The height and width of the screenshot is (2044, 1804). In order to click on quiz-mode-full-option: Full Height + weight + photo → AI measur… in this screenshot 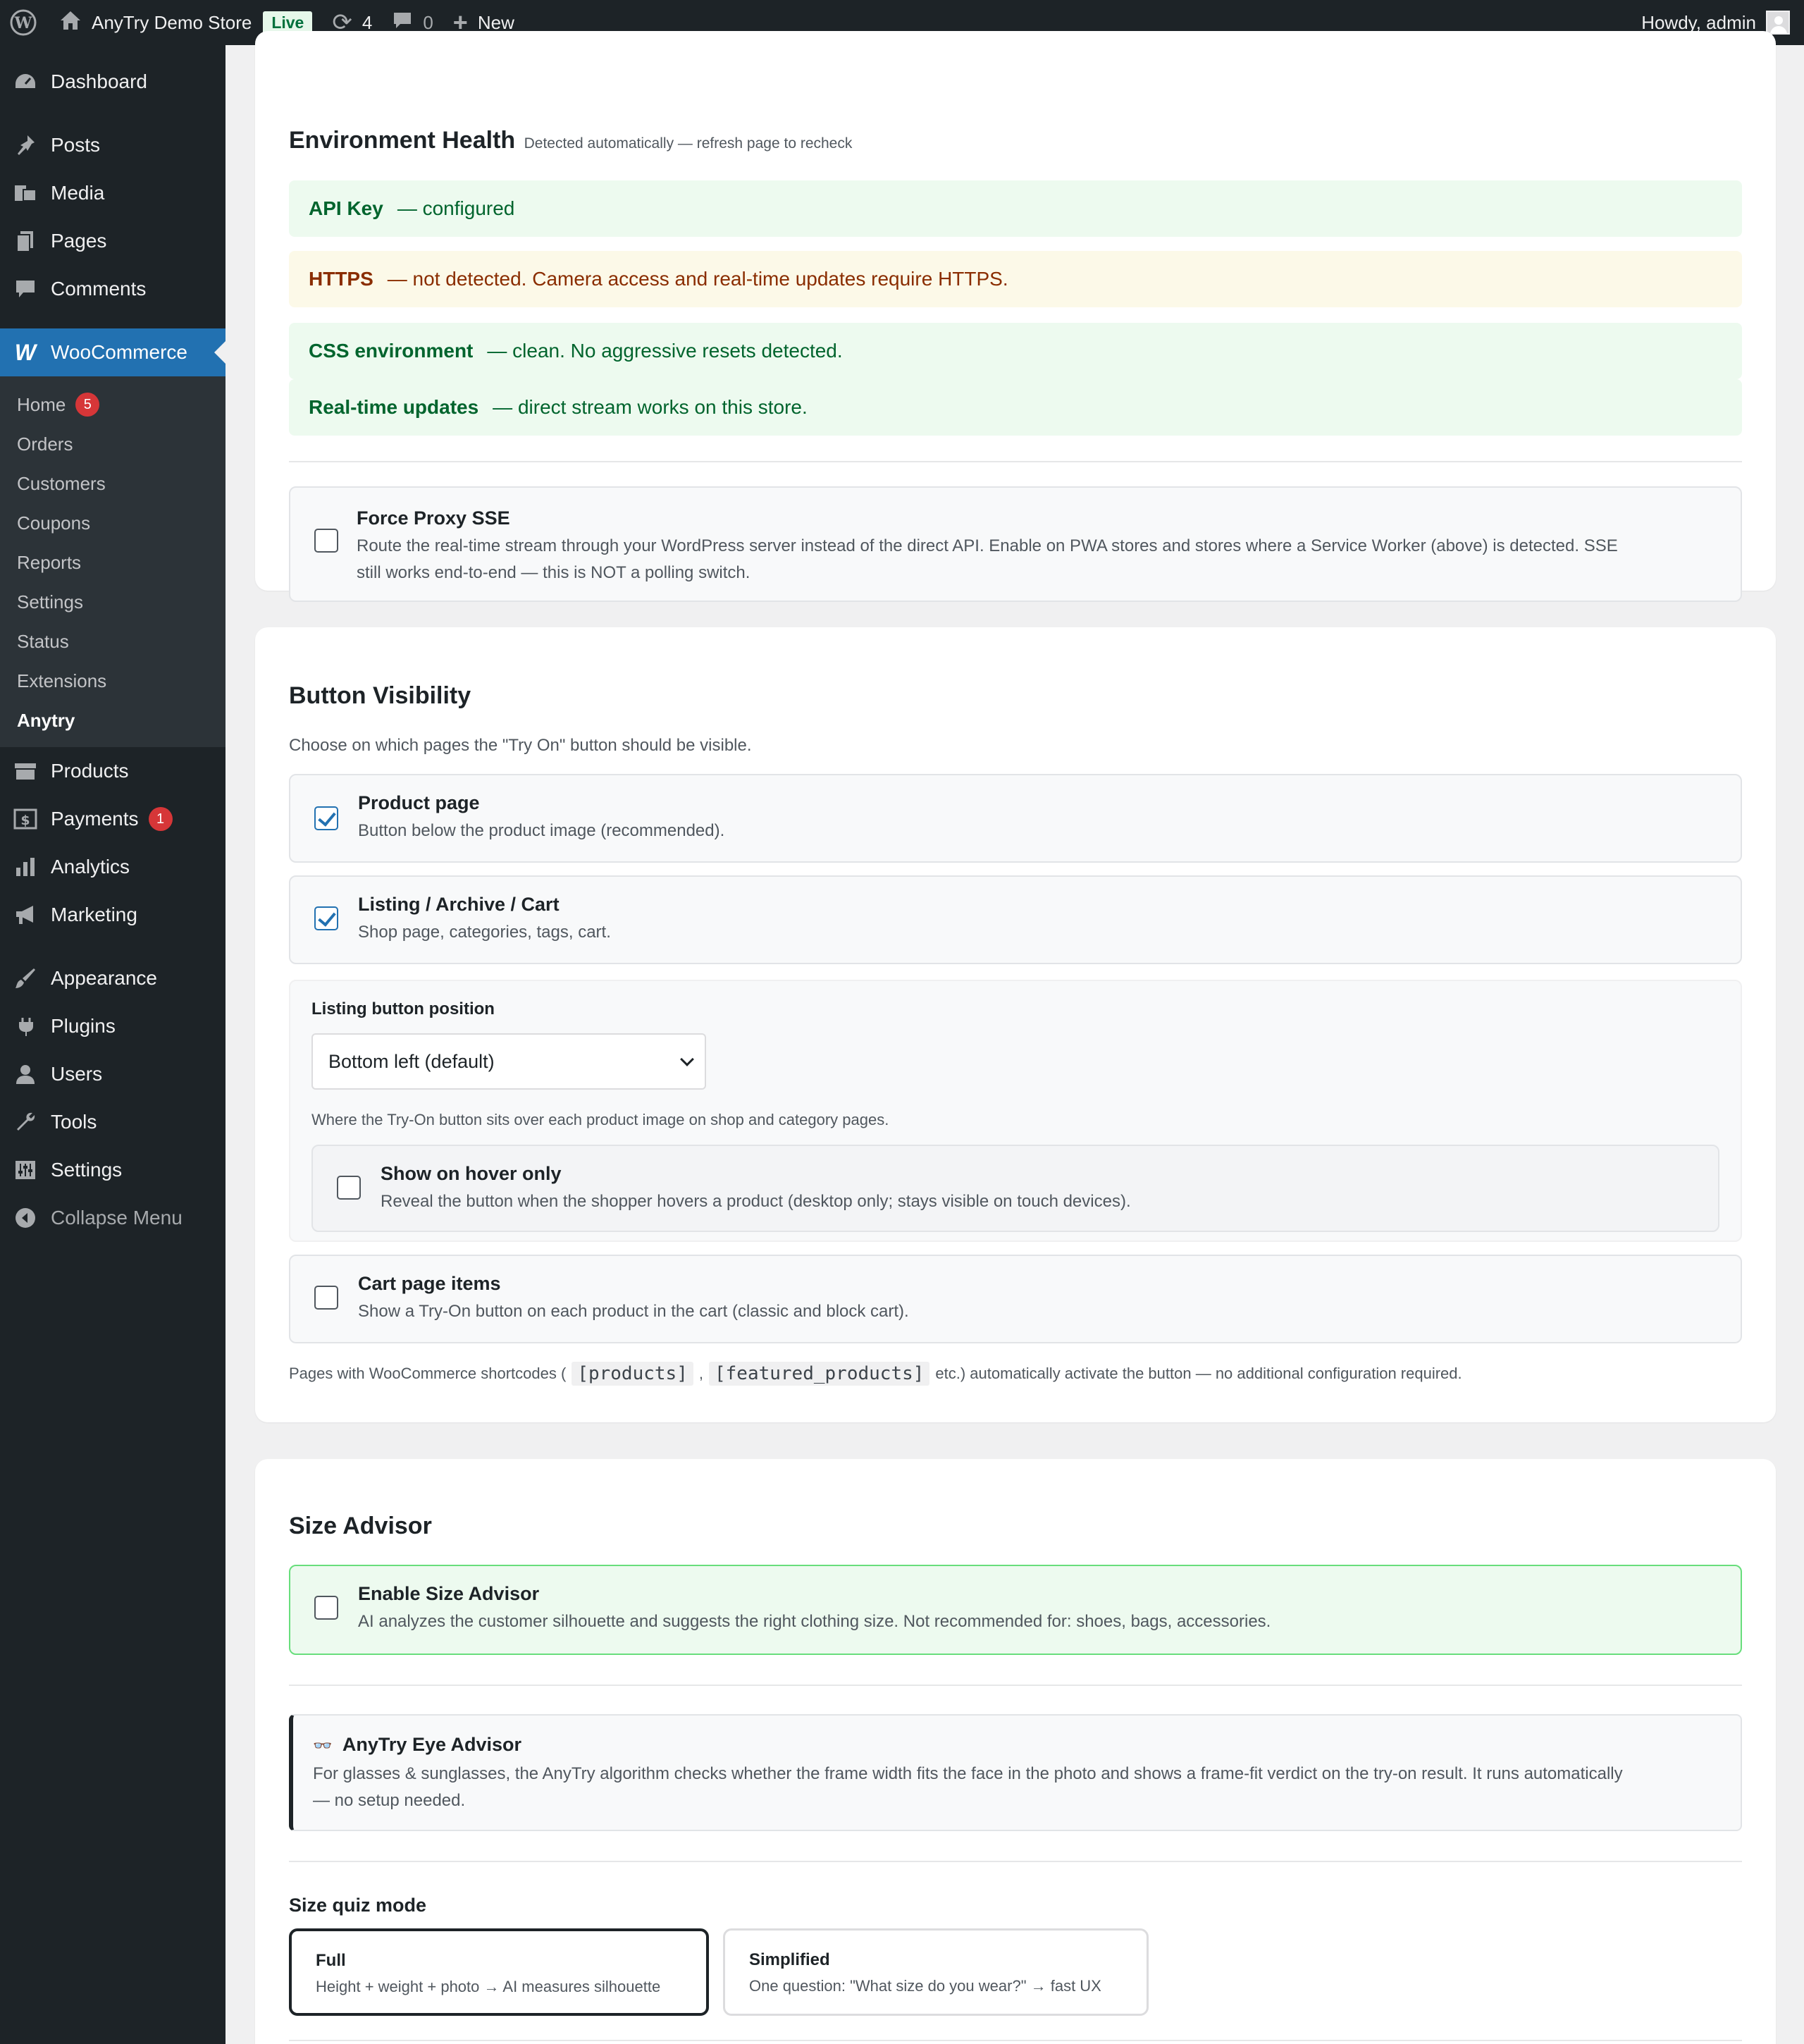, I will do `click(499, 1972)`.